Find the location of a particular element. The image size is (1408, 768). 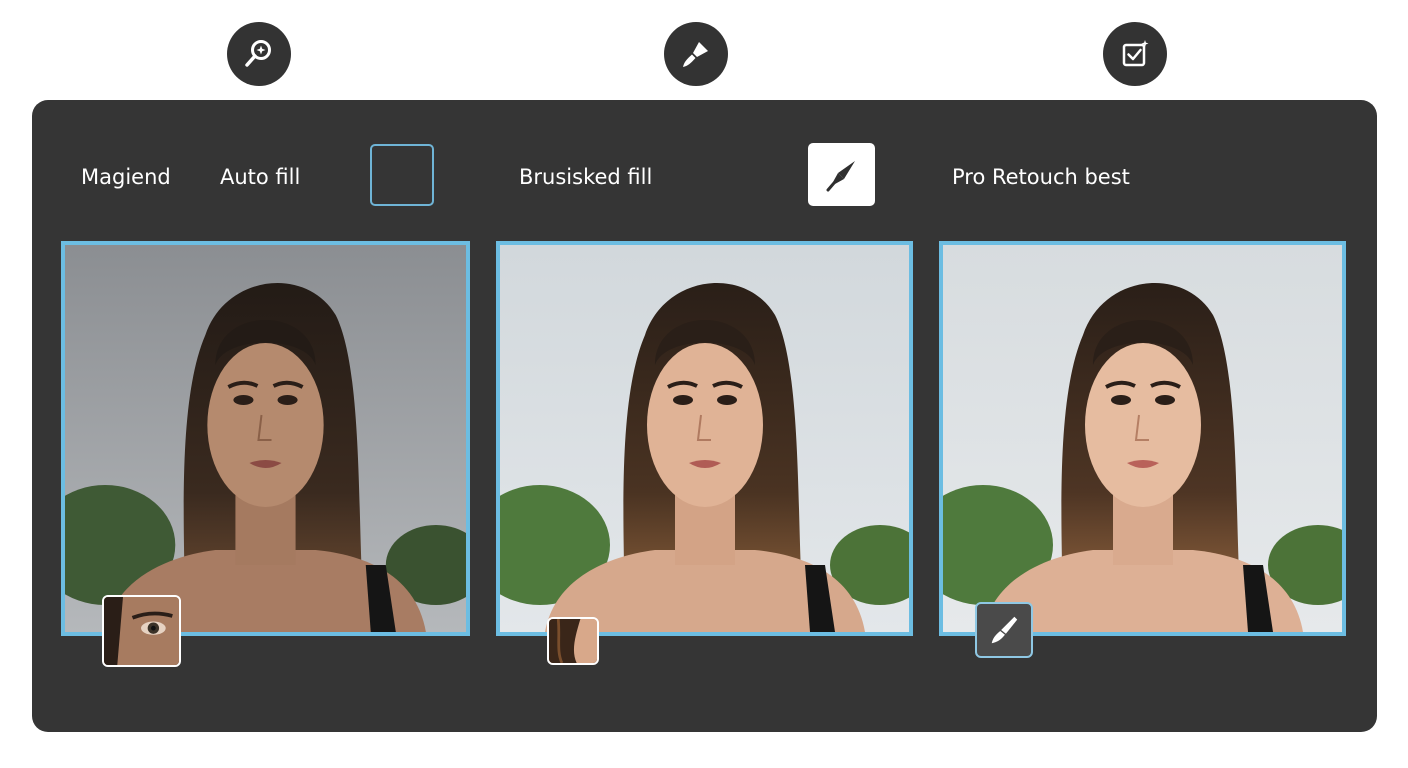

portrait-pro-retouch-image is located at coordinates (1142, 438).